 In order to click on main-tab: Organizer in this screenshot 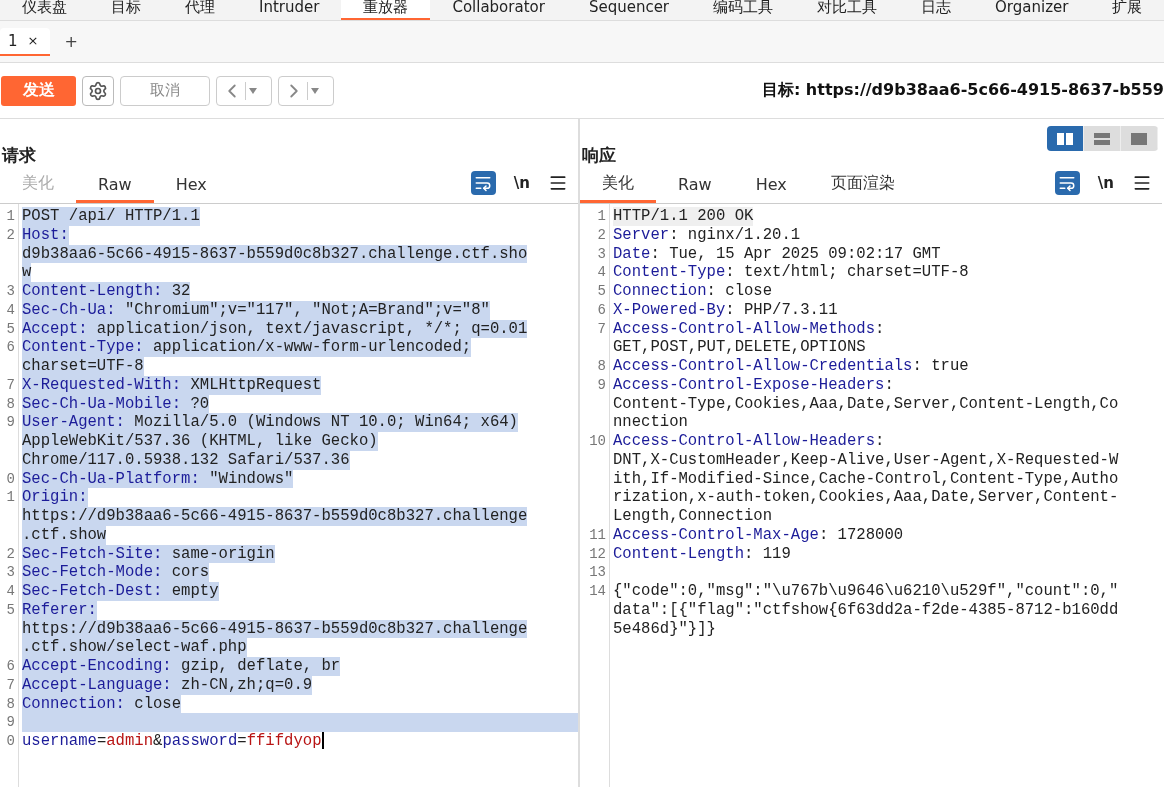, I will do `click(1032, 10)`.